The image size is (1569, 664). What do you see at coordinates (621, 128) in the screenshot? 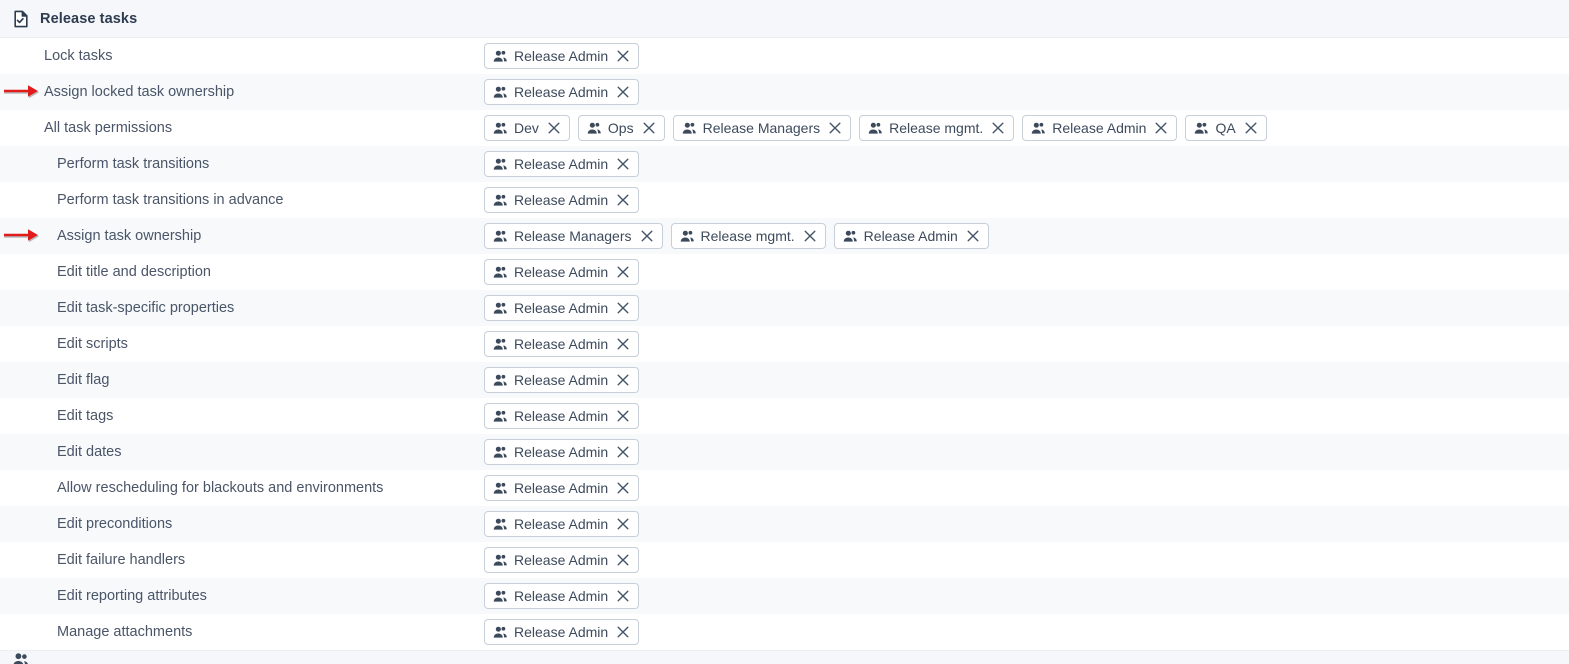
I see `role-tag: Ops` at bounding box center [621, 128].